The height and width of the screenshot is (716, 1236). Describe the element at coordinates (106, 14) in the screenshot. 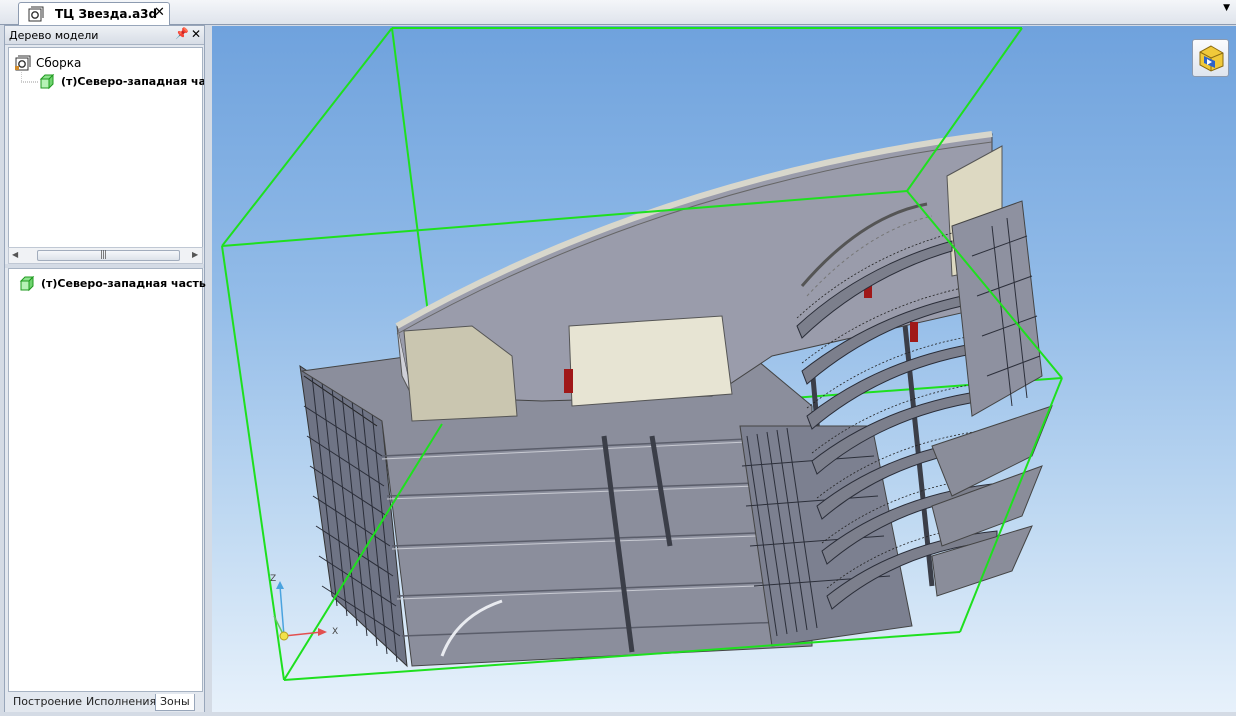

I see `document-tab-title: ТЦ Звезда.a3d` at that location.